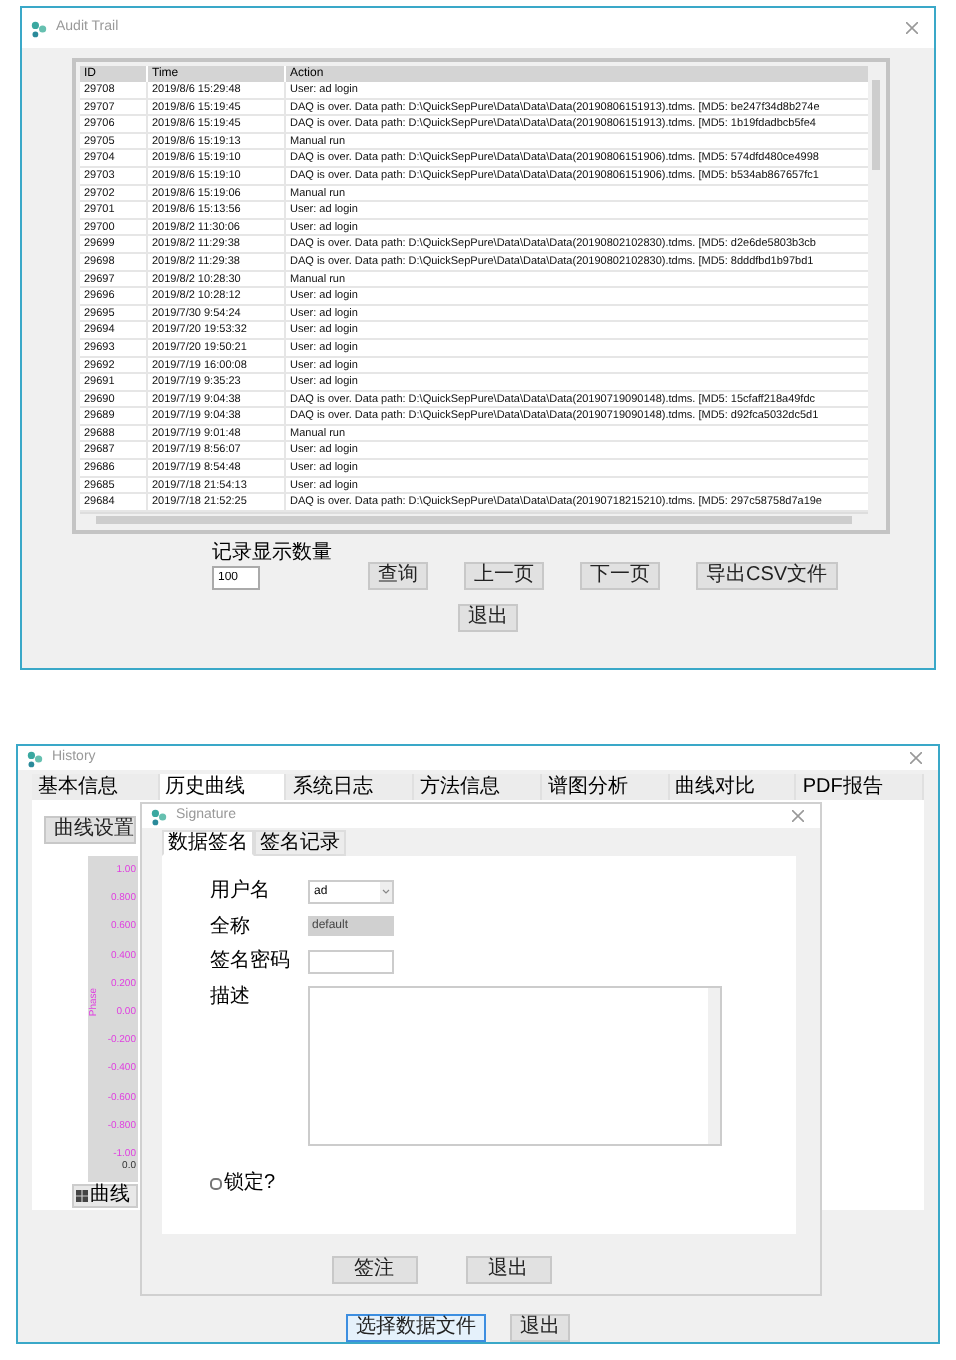  What do you see at coordinates (478, 787) in the screenshot?
I see `tab: 方法信息` at bounding box center [478, 787].